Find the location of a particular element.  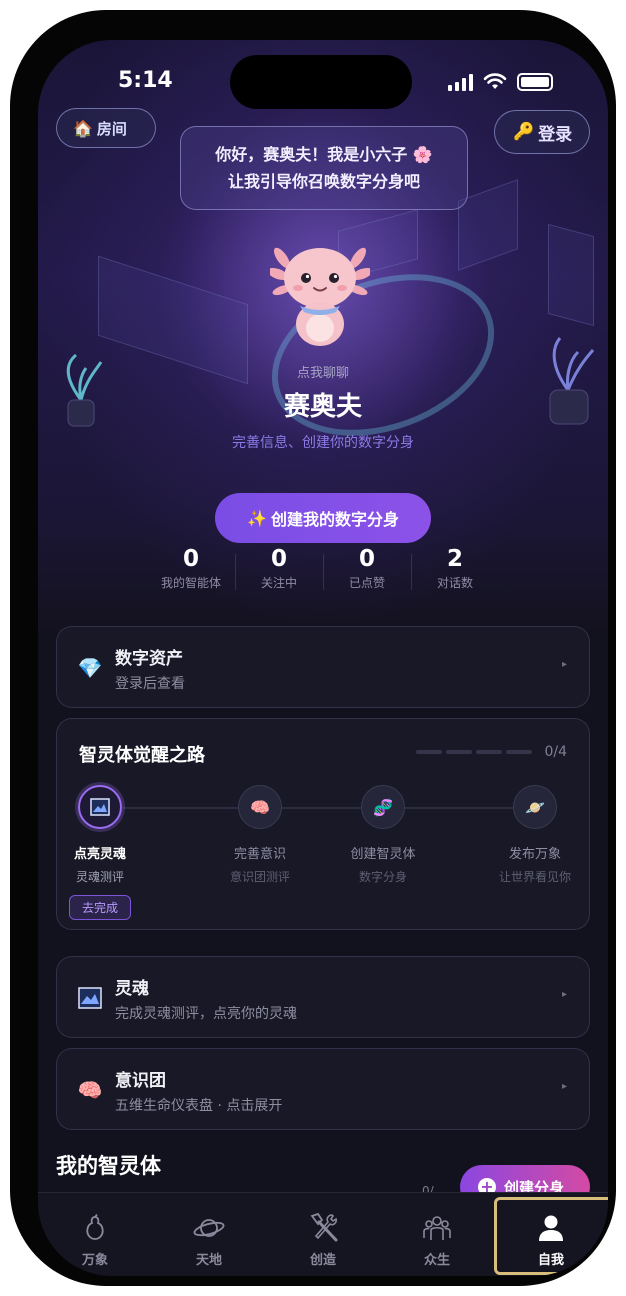

tab-zhongsheng: 众生 is located at coordinates (437, 1234).